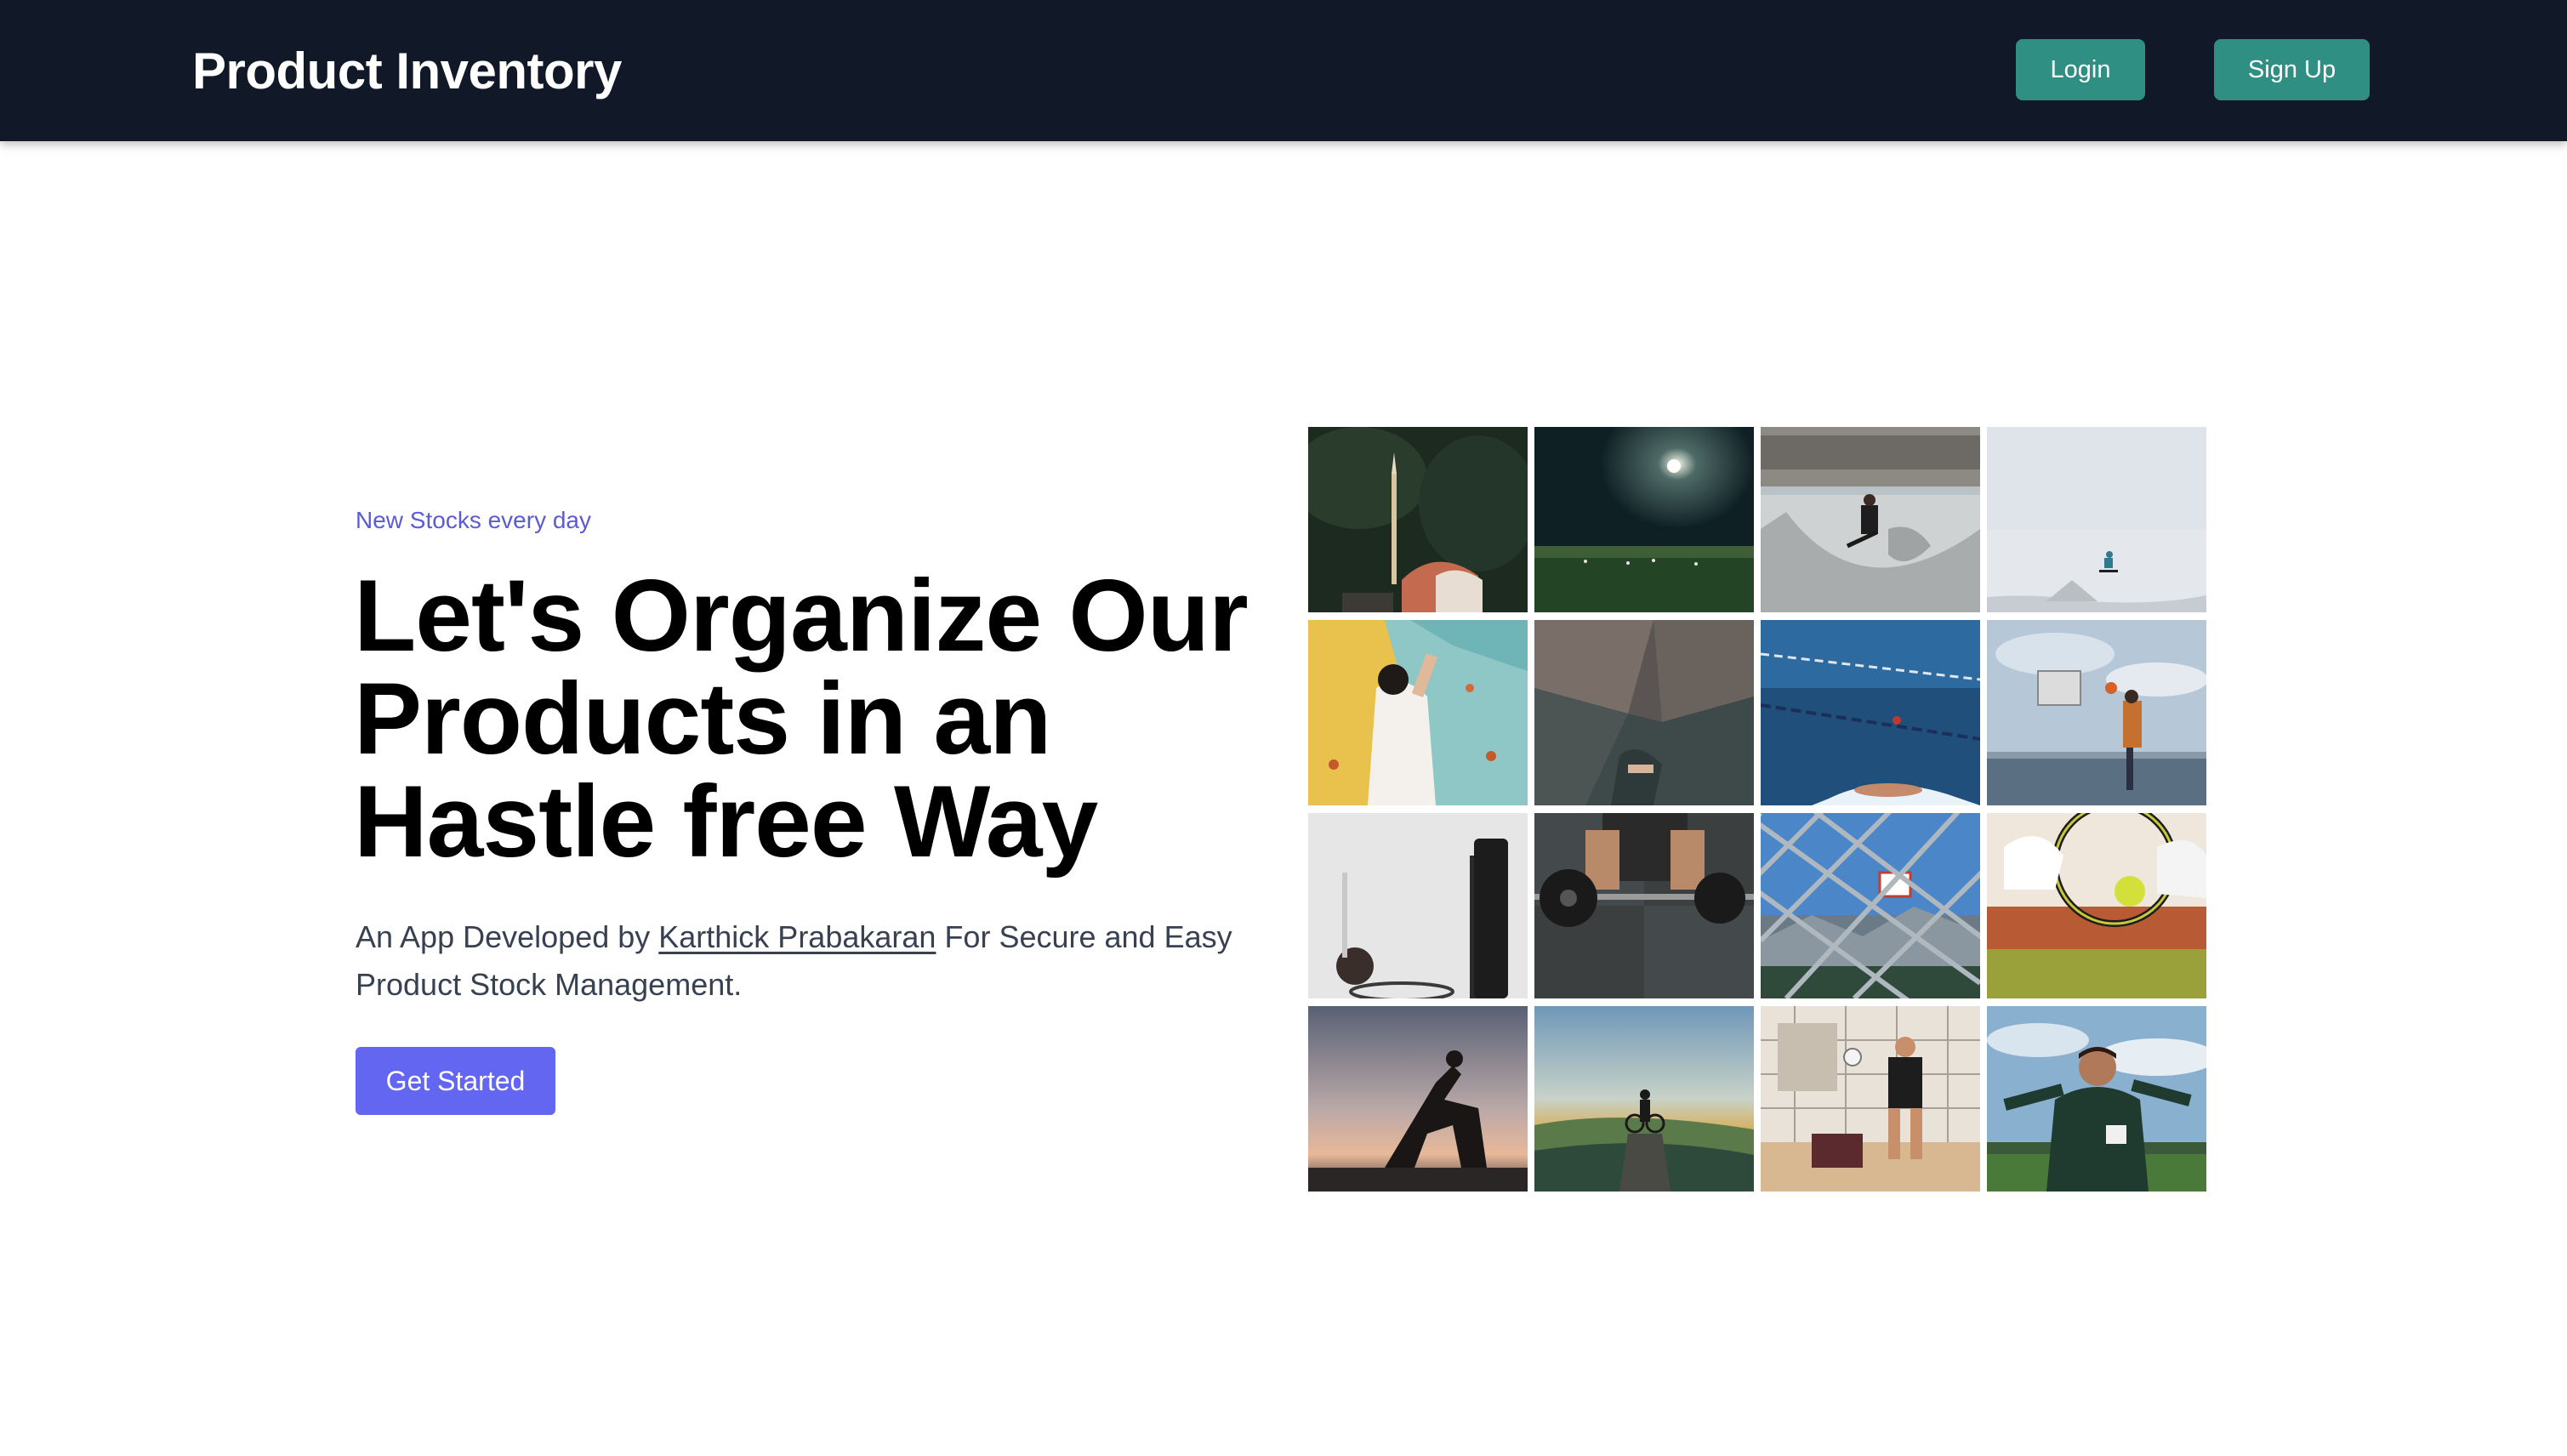 Image resolution: width=2567 pixels, height=1456 pixels. What do you see at coordinates (1644, 712) in the screenshot?
I see `bouldering-photo` at bounding box center [1644, 712].